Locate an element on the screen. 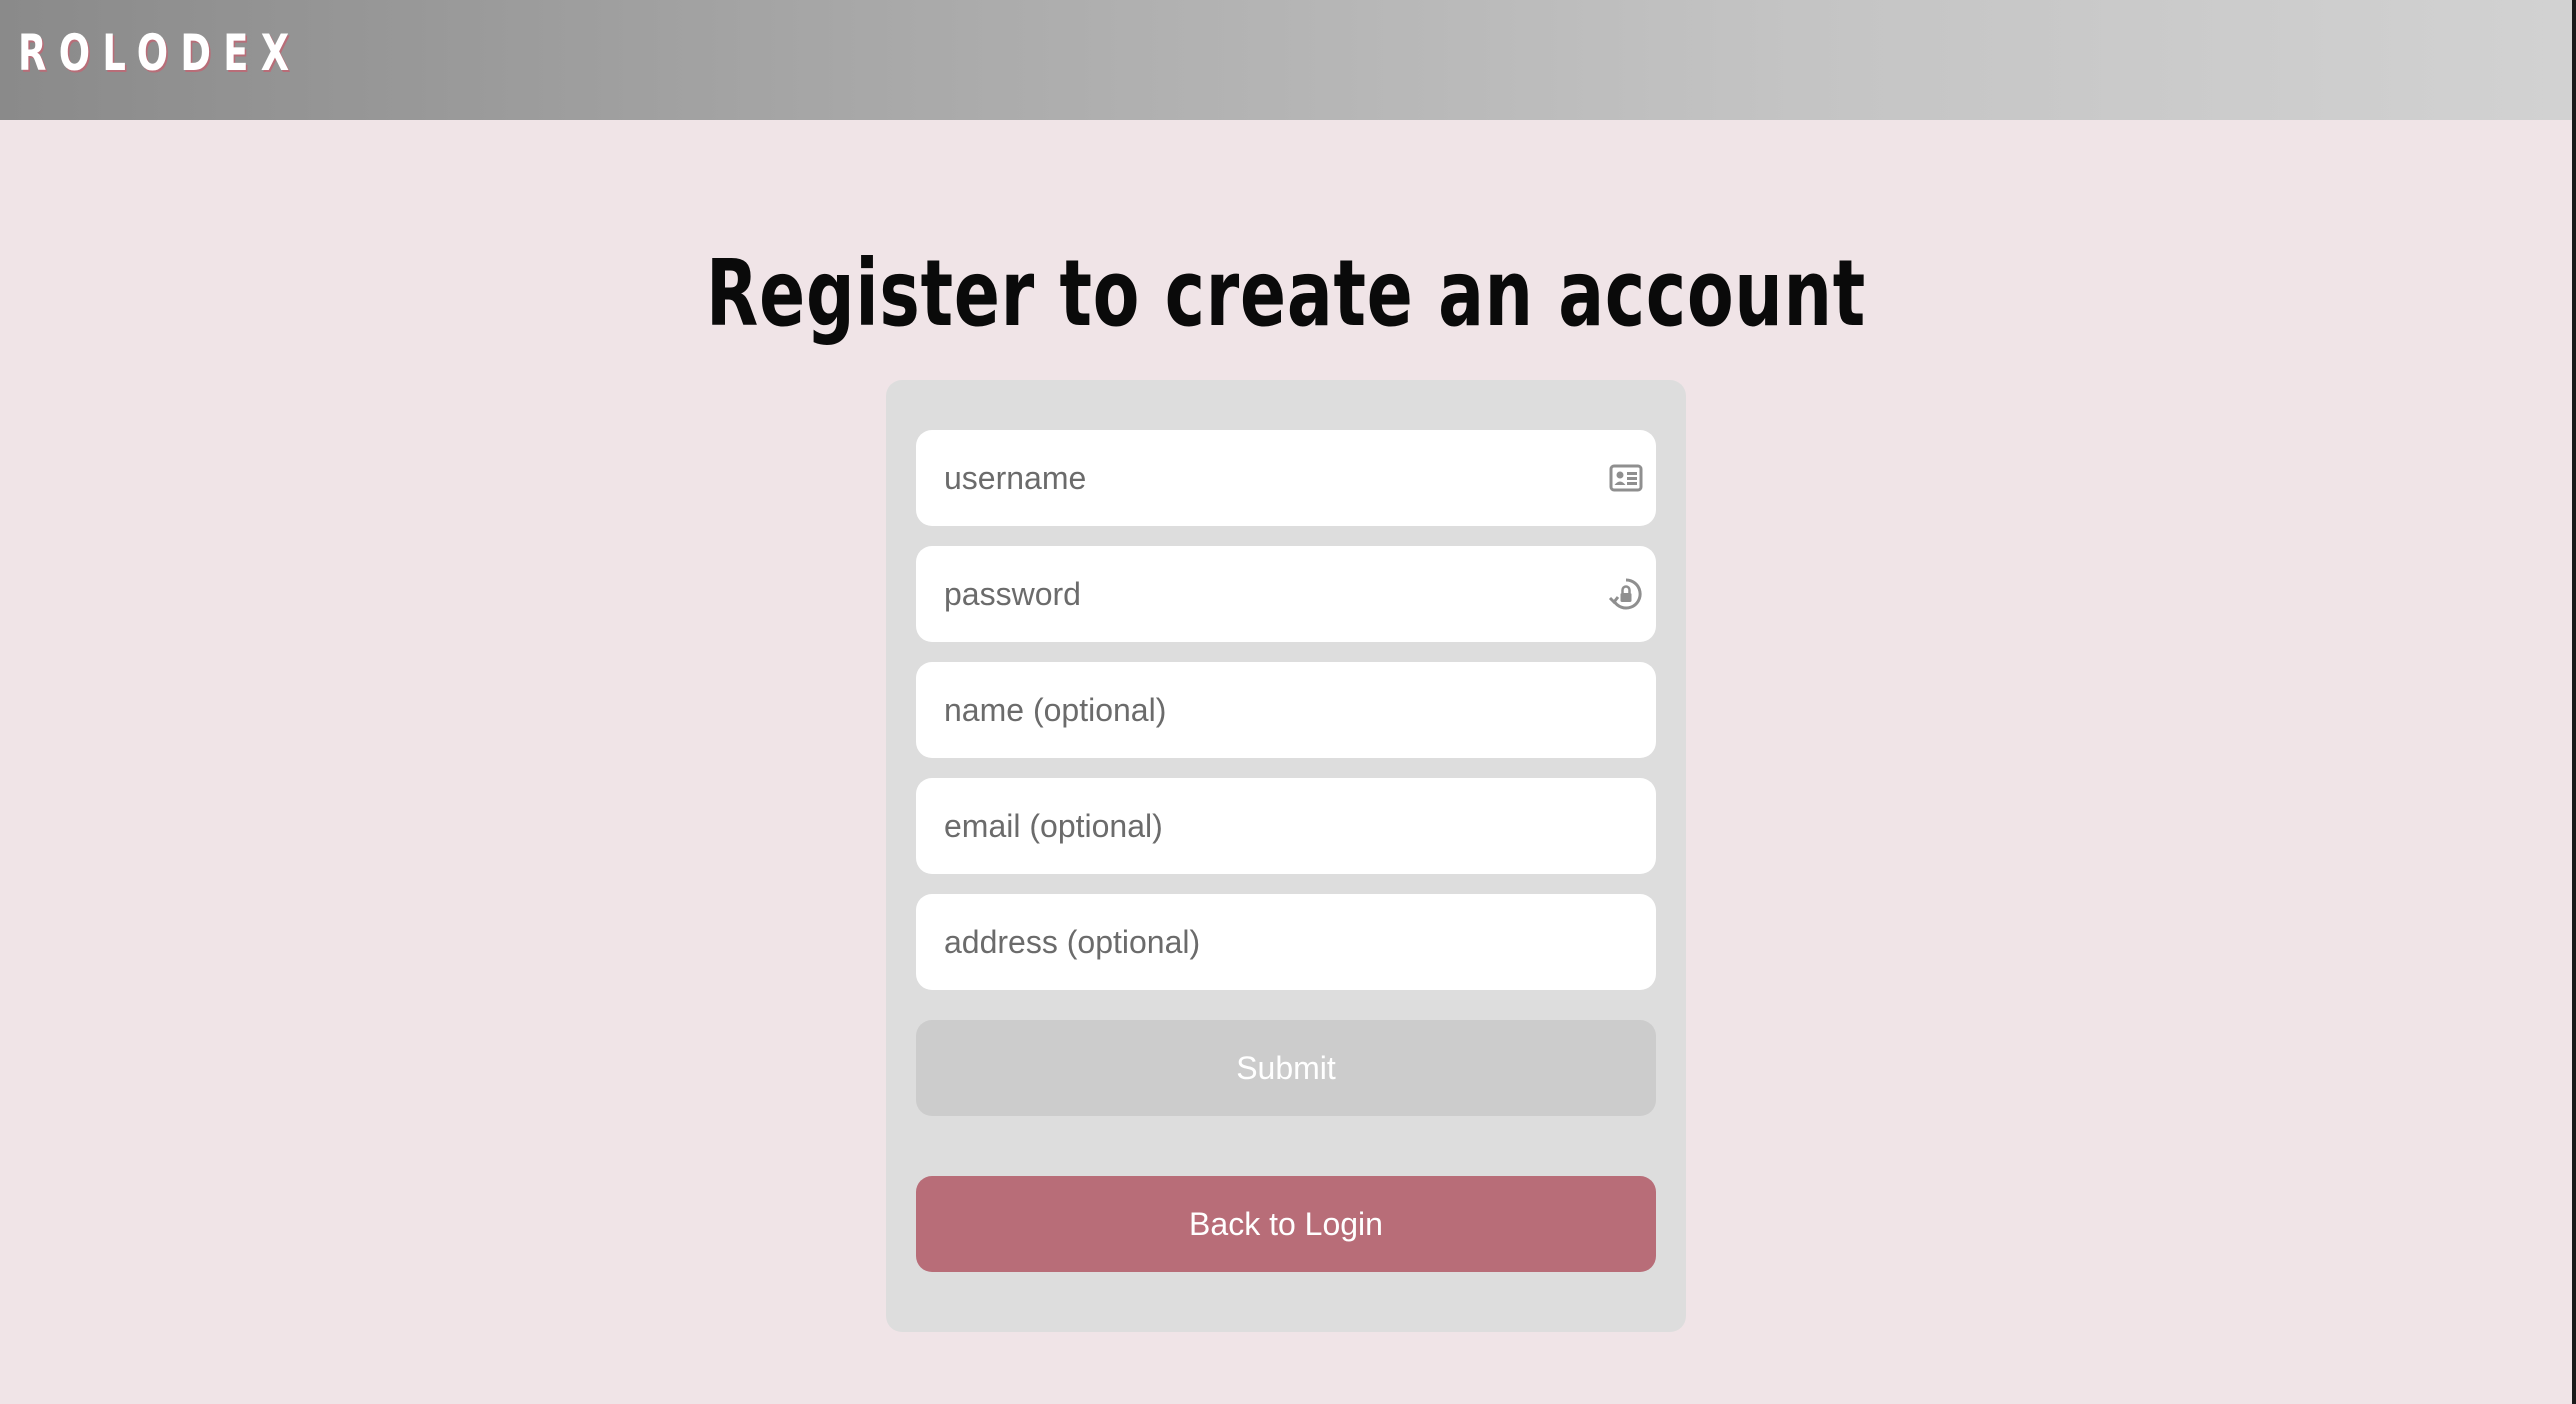 The image size is (2576, 1404). email-input is located at coordinates (1236, 826).